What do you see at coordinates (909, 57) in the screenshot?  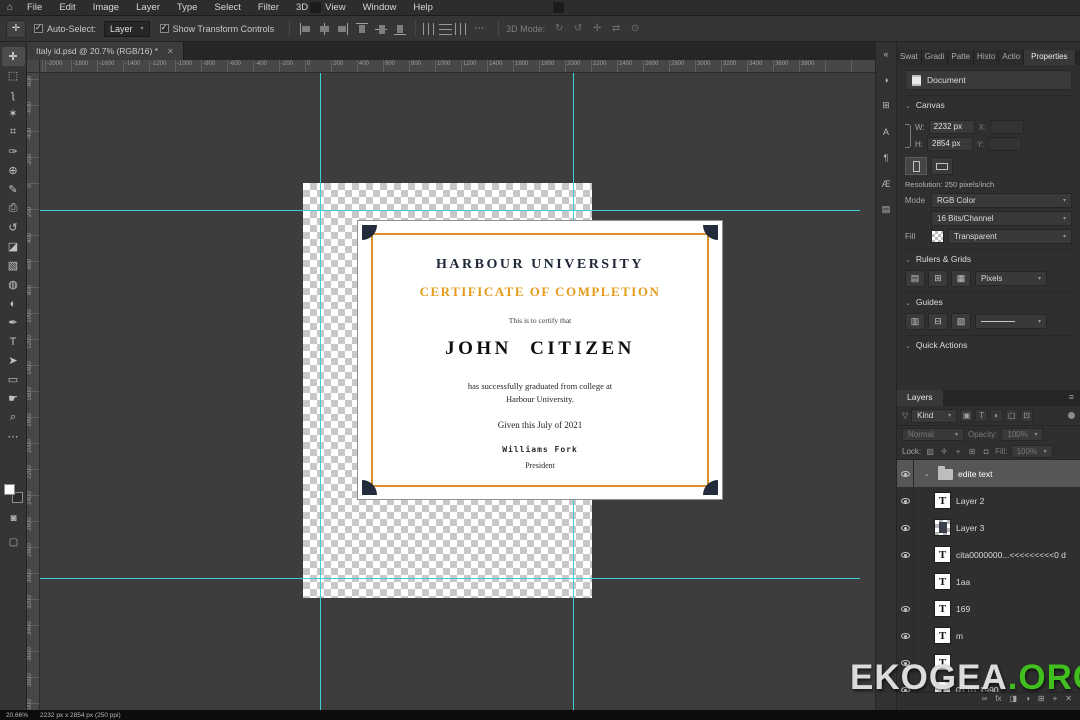 I see `panel-tab: Swat` at bounding box center [909, 57].